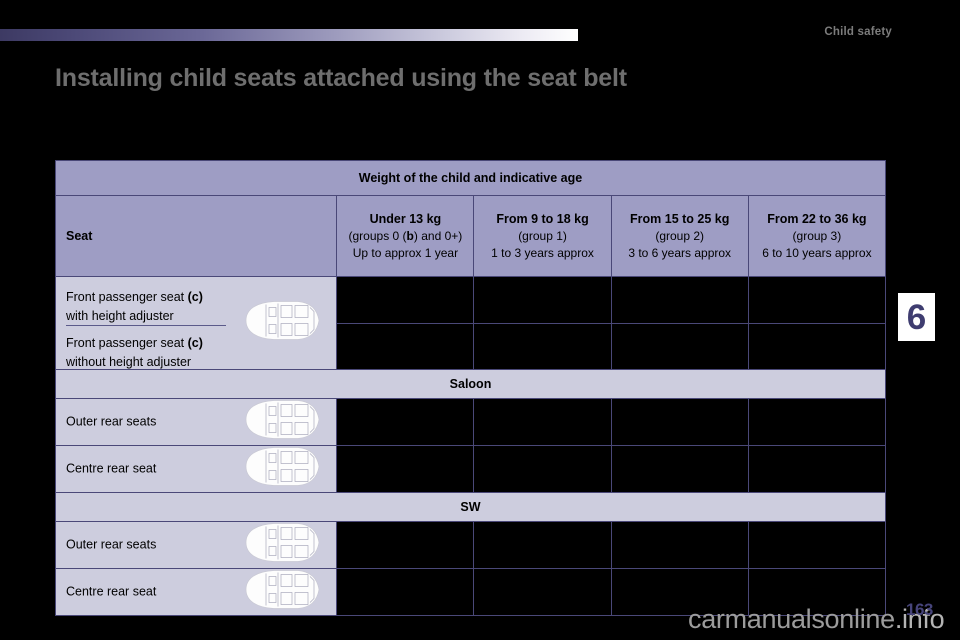  What do you see at coordinates (134, 343) in the screenshot?
I see `fp-line-2a: Front passenger seat (c)` at bounding box center [134, 343].